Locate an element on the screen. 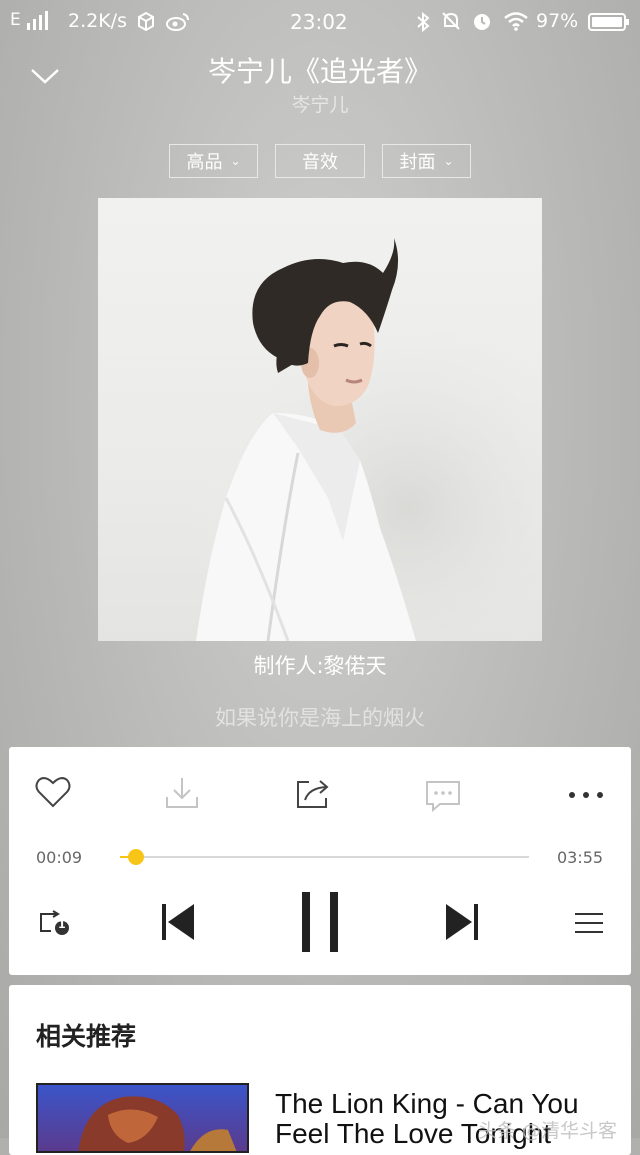 This screenshot has width=640, height=1155. network-type: E is located at coordinates (15, 20).